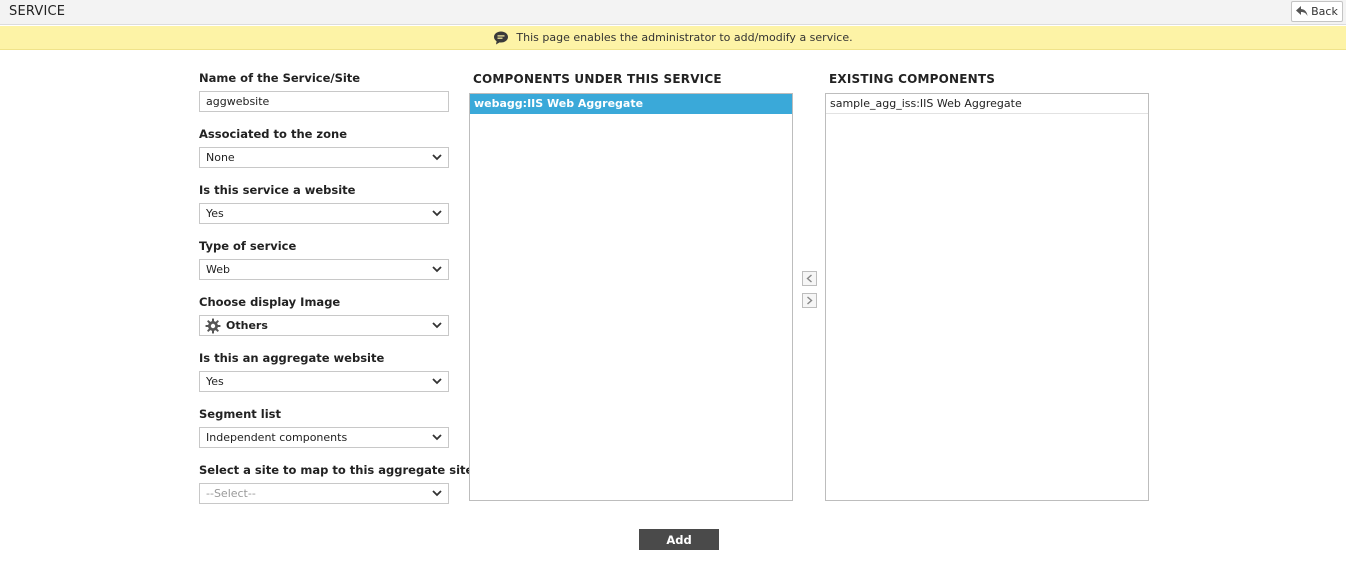 The width and height of the screenshot is (1346, 571). I want to click on move-right-button, so click(809, 300).